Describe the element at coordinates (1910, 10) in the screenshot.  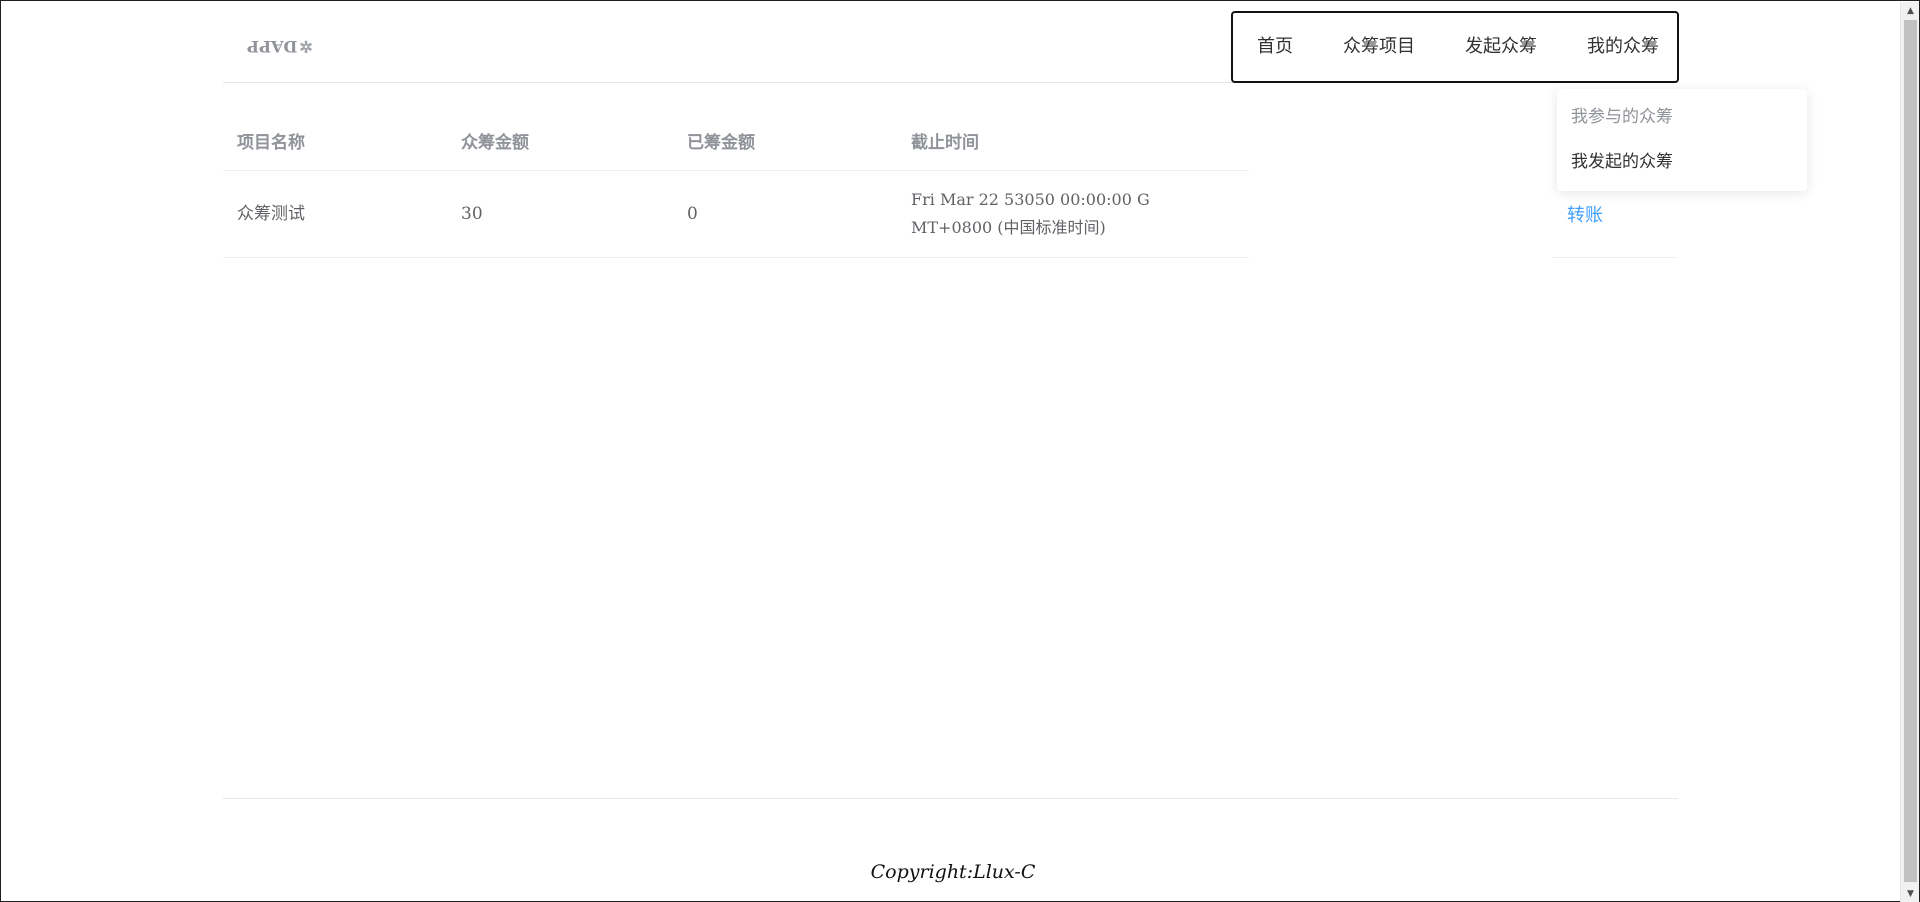
I see `scroll-up-icon: ▲` at that location.